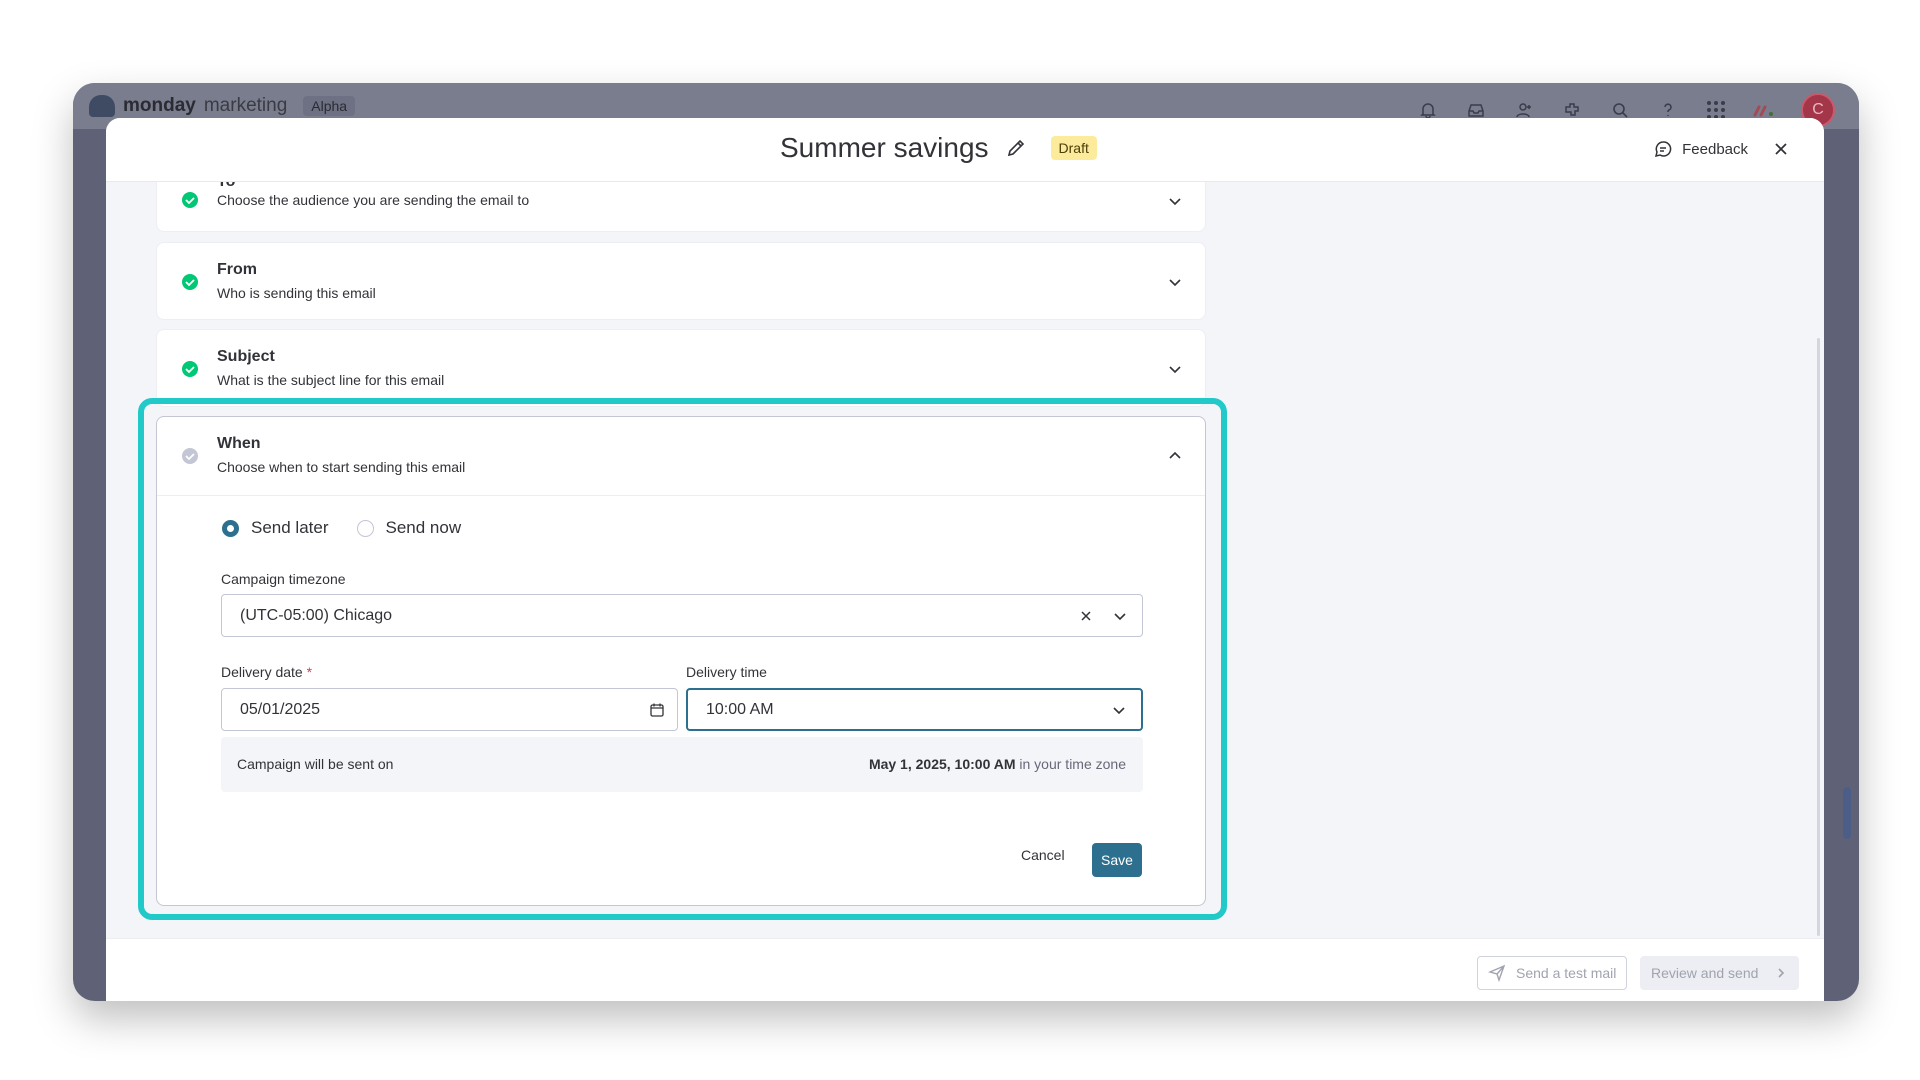  Describe the element at coordinates (315, 764) in the screenshot. I see `summary-prefix: Campaign will be sent on` at that location.